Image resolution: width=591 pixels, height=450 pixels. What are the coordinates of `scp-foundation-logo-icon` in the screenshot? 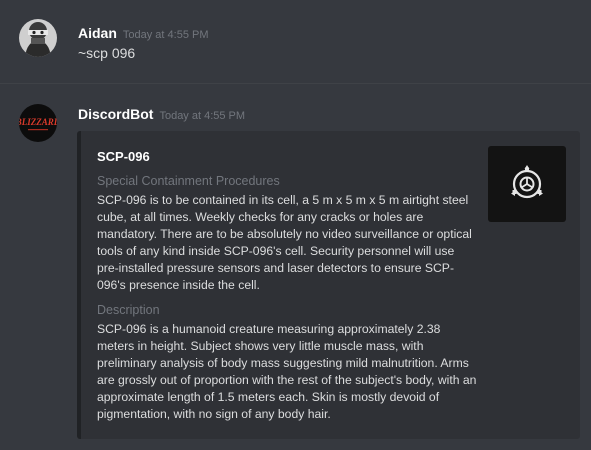 It's located at (527, 182).